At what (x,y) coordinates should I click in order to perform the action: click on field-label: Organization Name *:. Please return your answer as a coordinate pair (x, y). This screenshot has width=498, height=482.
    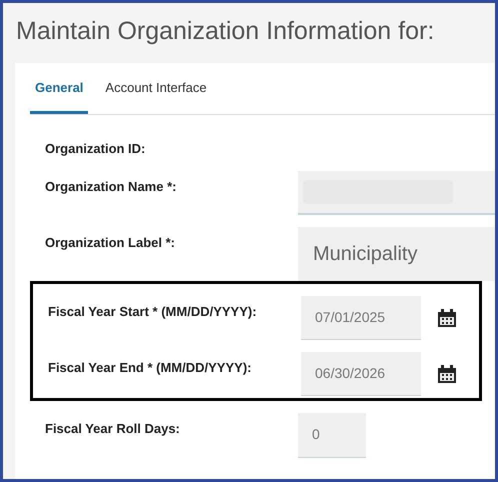
    Looking at the image, I should click on (111, 187).